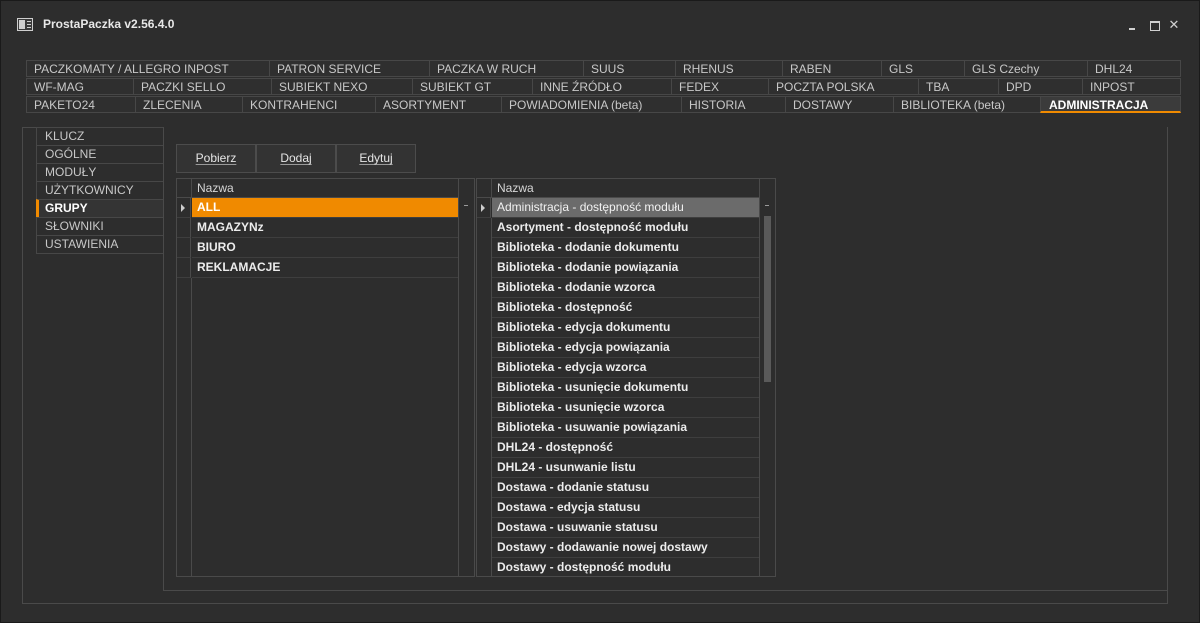 The width and height of the screenshot is (1200, 623). I want to click on tab-asortyment: ASORTYMENT, so click(438, 104).